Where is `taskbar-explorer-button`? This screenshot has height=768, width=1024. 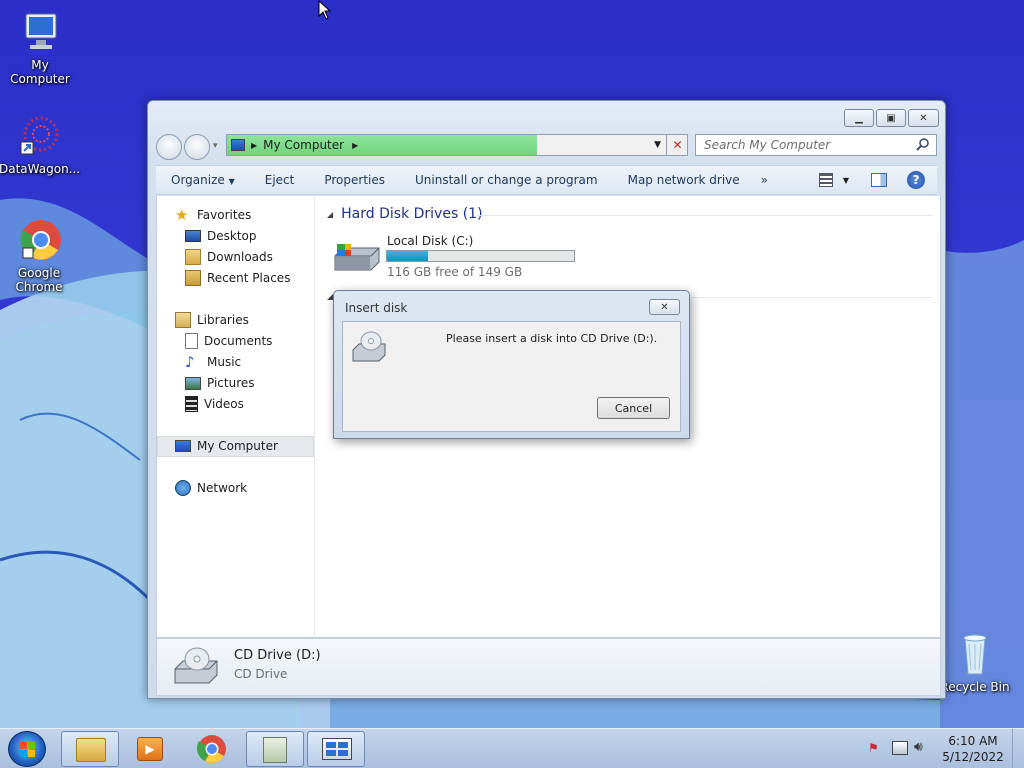 taskbar-explorer-button is located at coordinates (90, 749).